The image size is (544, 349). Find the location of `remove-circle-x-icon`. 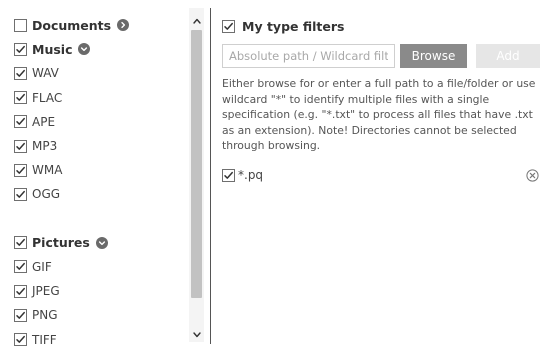

remove-circle-x-icon is located at coordinates (532, 175).